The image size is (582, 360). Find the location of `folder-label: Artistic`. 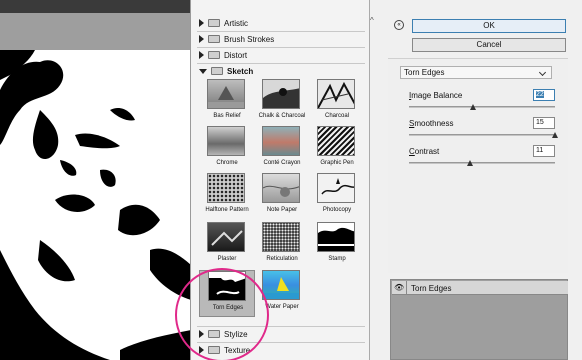

folder-label: Artistic is located at coordinates (236, 23).